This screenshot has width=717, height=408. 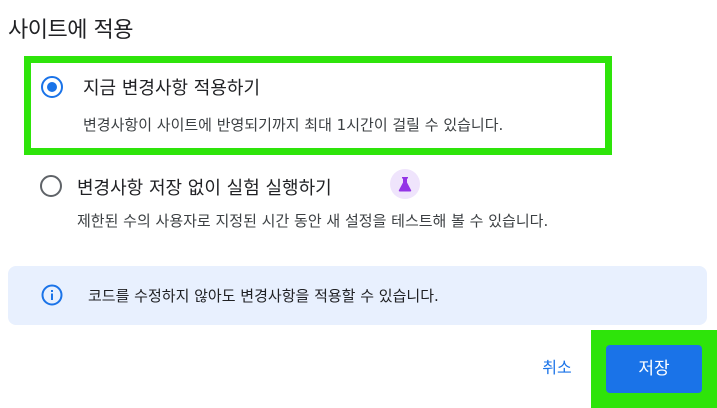 What do you see at coordinates (70, 30) in the screenshot?
I see `dialog-title: 사이트에 적용` at bounding box center [70, 30].